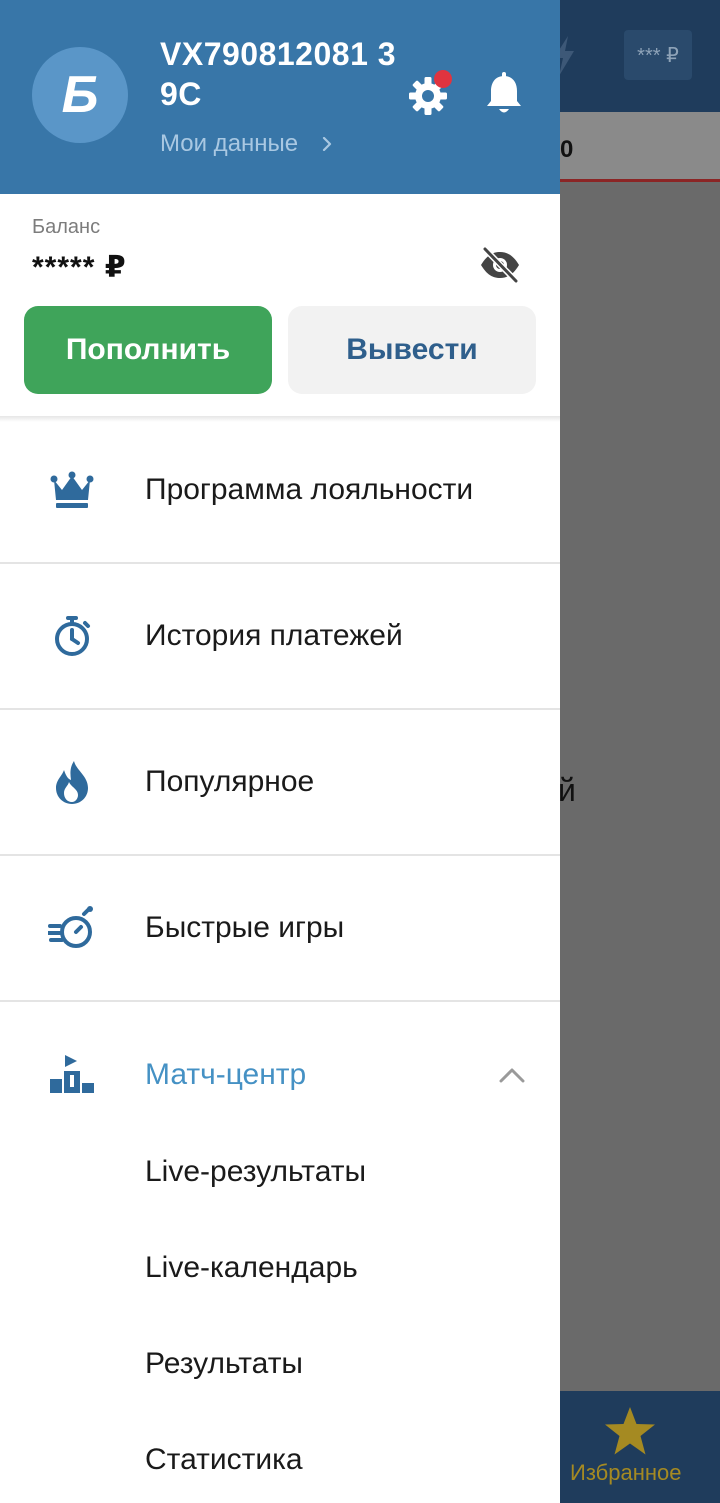  What do you see at coordinates (230, 781) in the screenshot?
I see `menu-item-label: Популярное` at bounding box center [230, 781].